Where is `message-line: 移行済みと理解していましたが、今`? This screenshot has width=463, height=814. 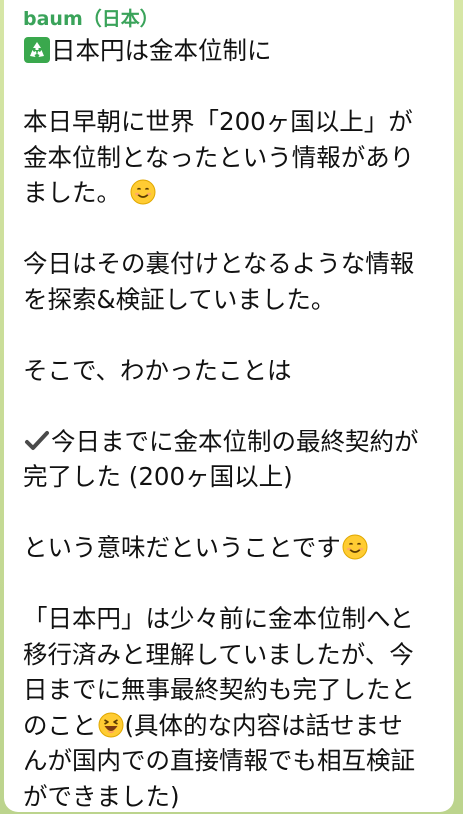
message-line: 移行済みと理解していましたが、今 is located at coordinates (234, 655).